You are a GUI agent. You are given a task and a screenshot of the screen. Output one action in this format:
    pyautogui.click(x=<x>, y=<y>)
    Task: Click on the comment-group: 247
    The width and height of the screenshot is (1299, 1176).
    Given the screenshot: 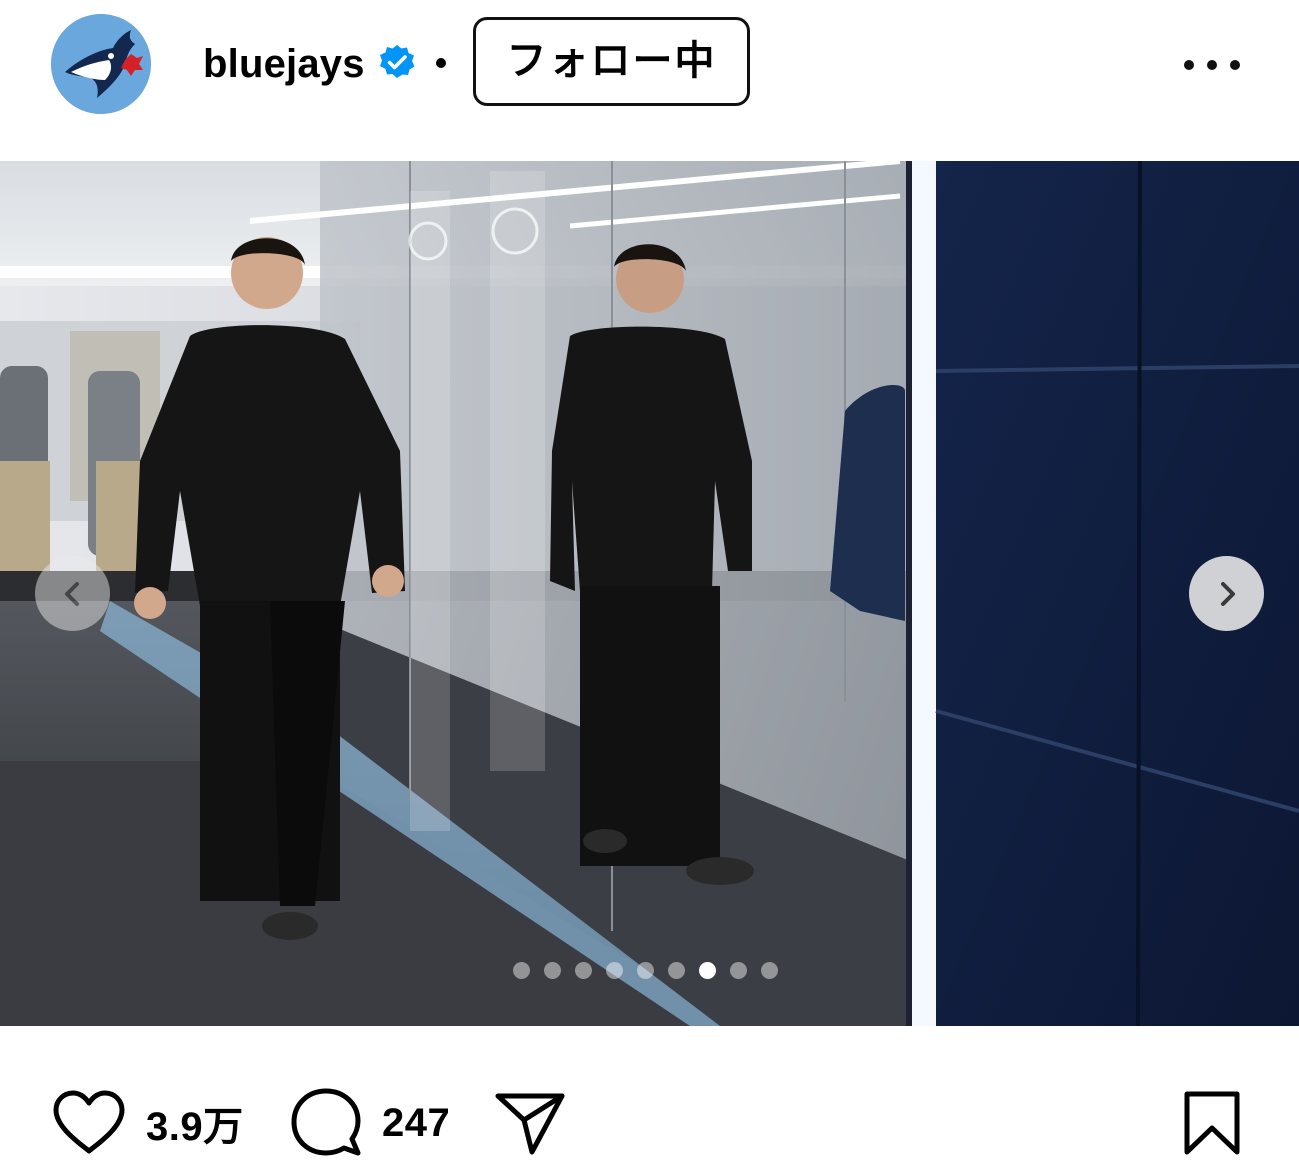 What is the action you would take?
    pyautogui.click(x=370, y=1123)
    